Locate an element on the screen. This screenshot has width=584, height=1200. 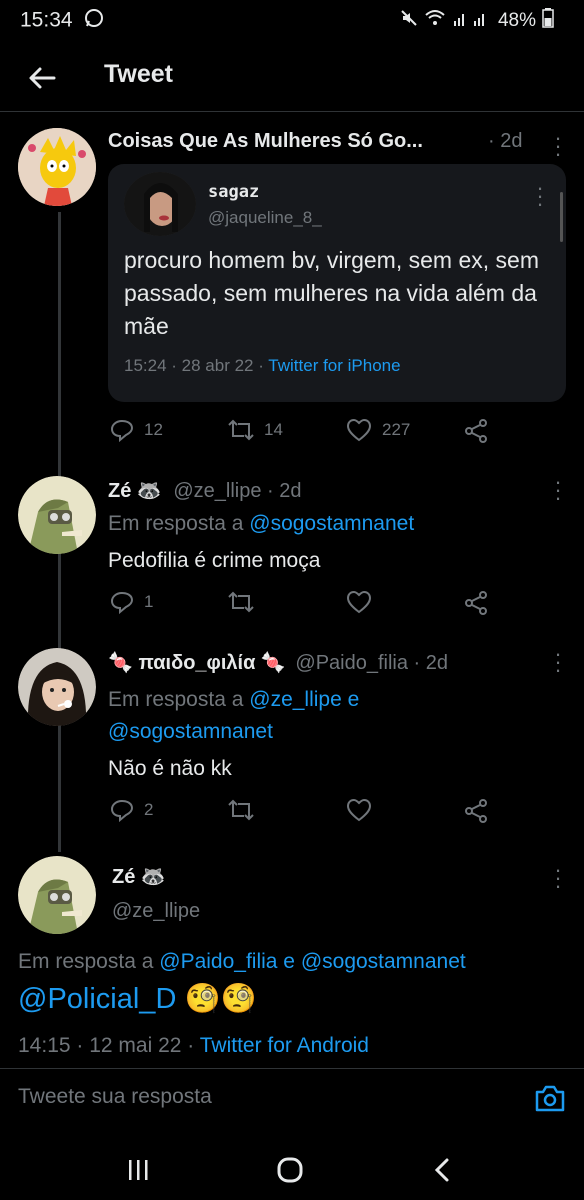
reply-input: Tweete sua resposta is located at coordinates (115, 1097).